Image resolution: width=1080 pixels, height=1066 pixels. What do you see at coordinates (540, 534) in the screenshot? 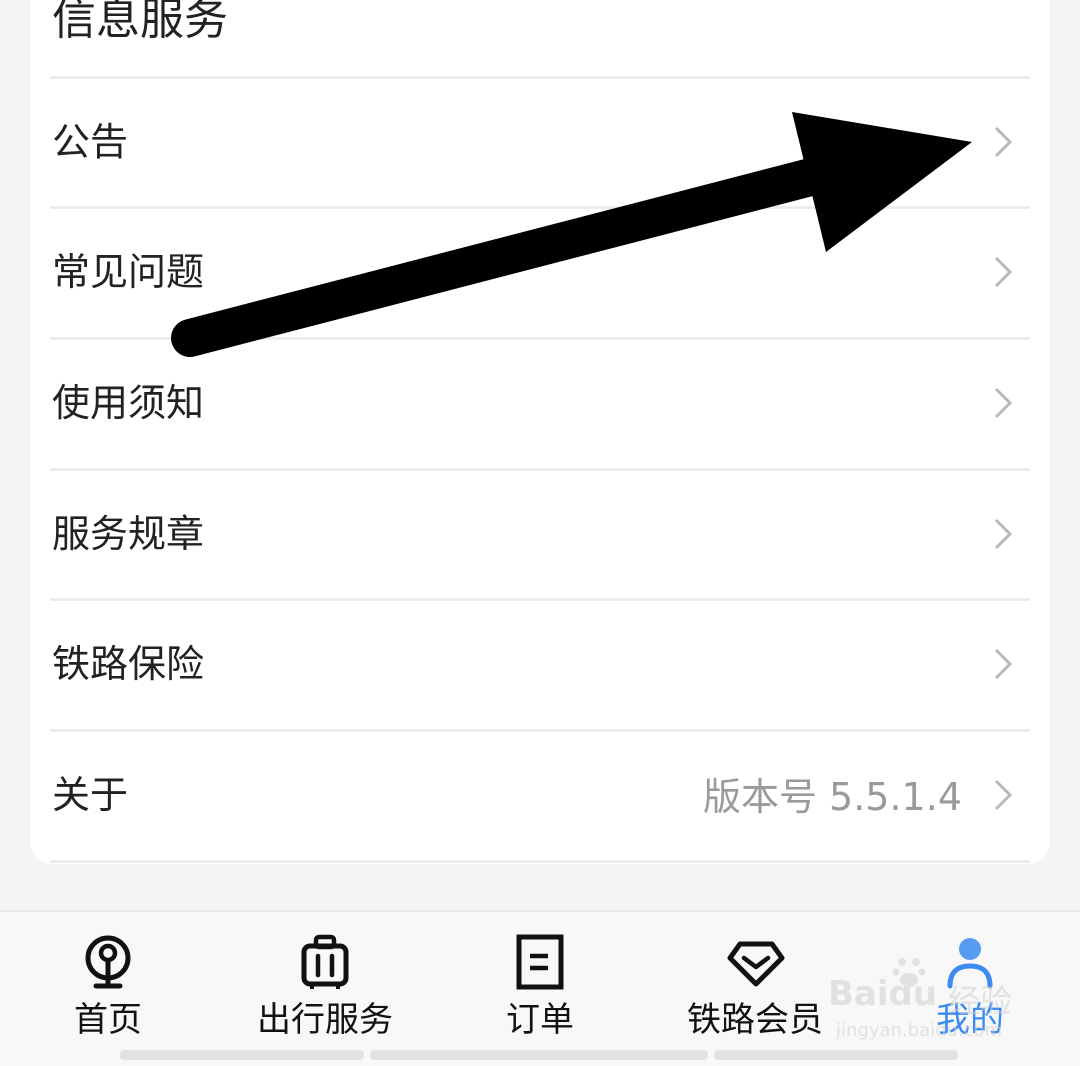
I see `menu-item-service-rules: 服务规章` at bounding box center [540, 534].